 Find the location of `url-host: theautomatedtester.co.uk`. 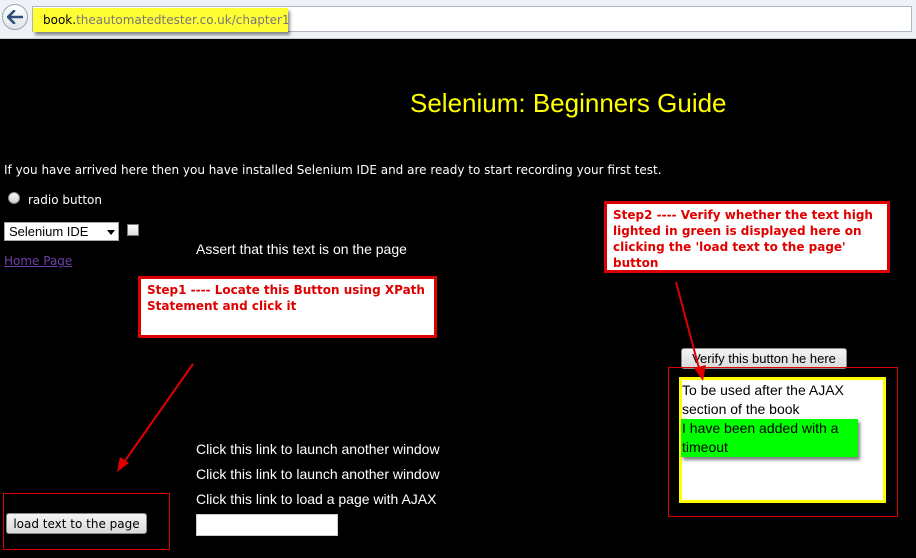

url-host: theautomatedtester.co.uk is located at coordinates (154, 20).